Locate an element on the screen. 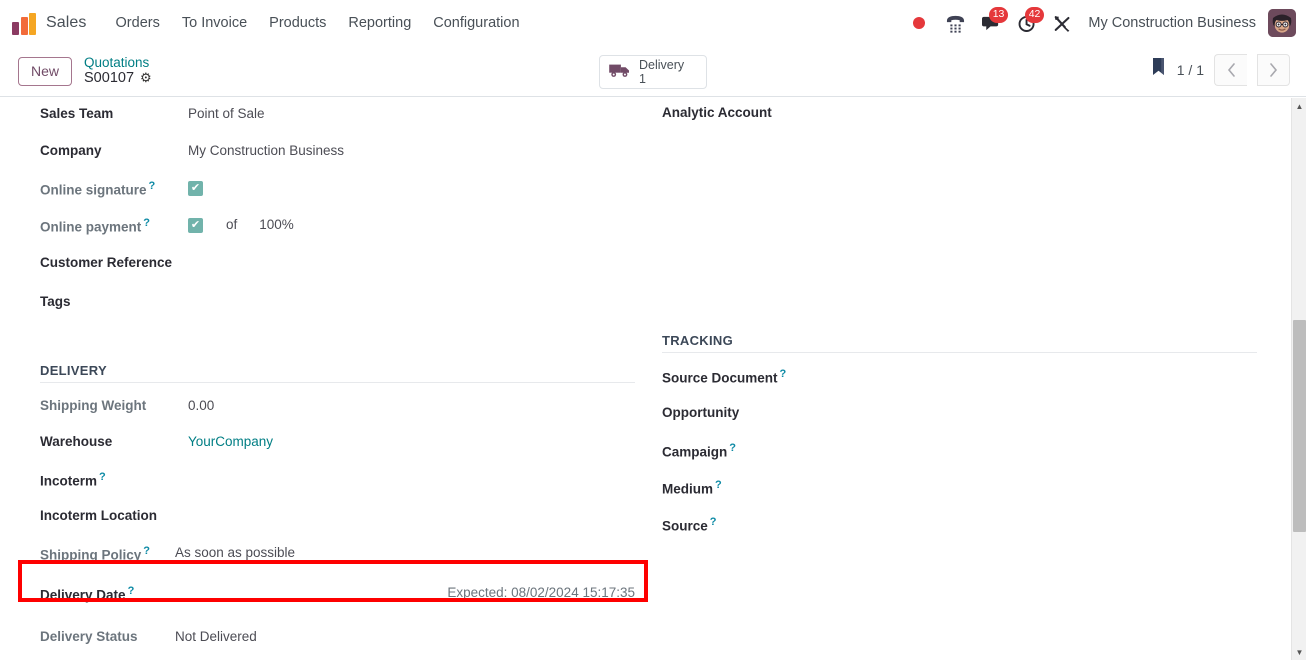 The image size is (1306, 660). field-row-tags: Tags is located at coordinates (350, 304).